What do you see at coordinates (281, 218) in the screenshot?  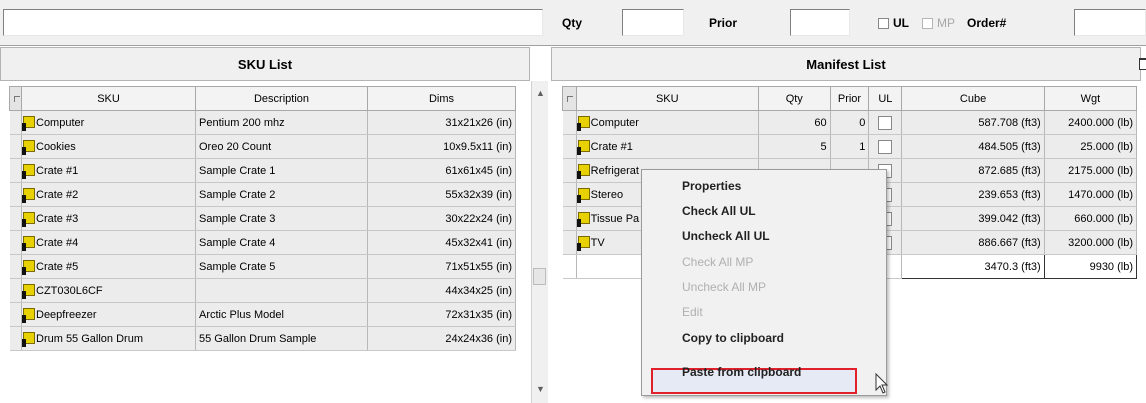 I see `description-cell: Sample Crate 3` at bounding box center [281, 218].